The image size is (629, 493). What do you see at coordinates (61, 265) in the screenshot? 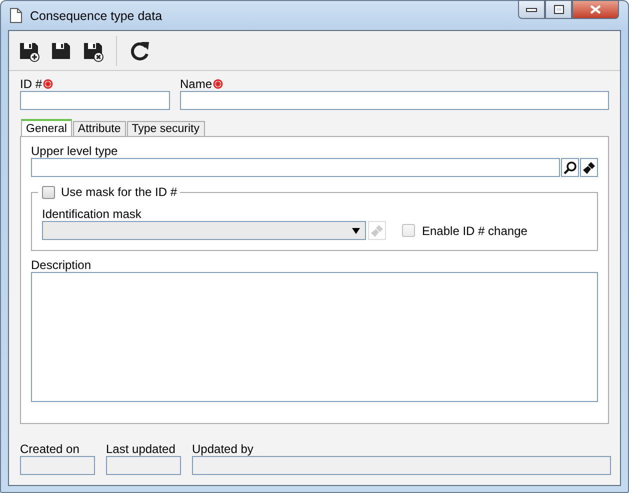
I see `field-label: Description` at bounding box center [61, 265].